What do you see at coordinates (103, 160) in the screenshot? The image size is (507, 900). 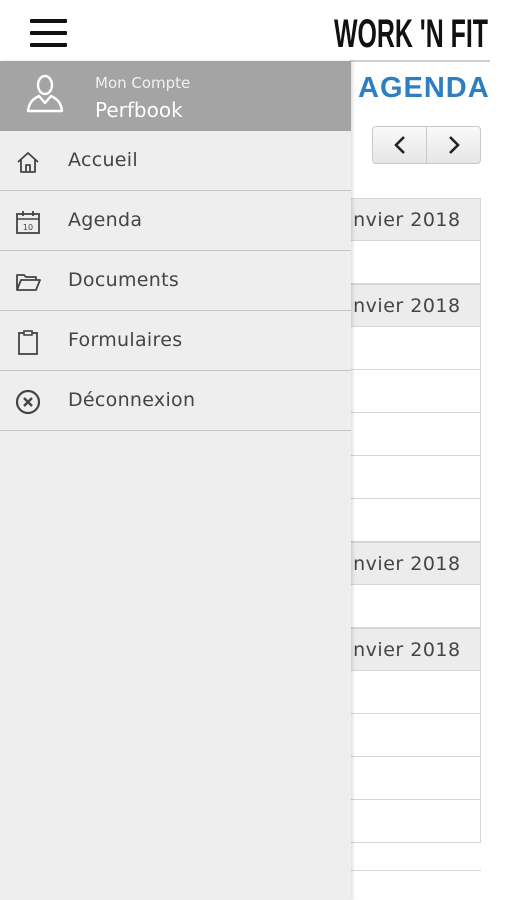 I see `menu-item-label: Accueil` at bounding box center [103, 160].